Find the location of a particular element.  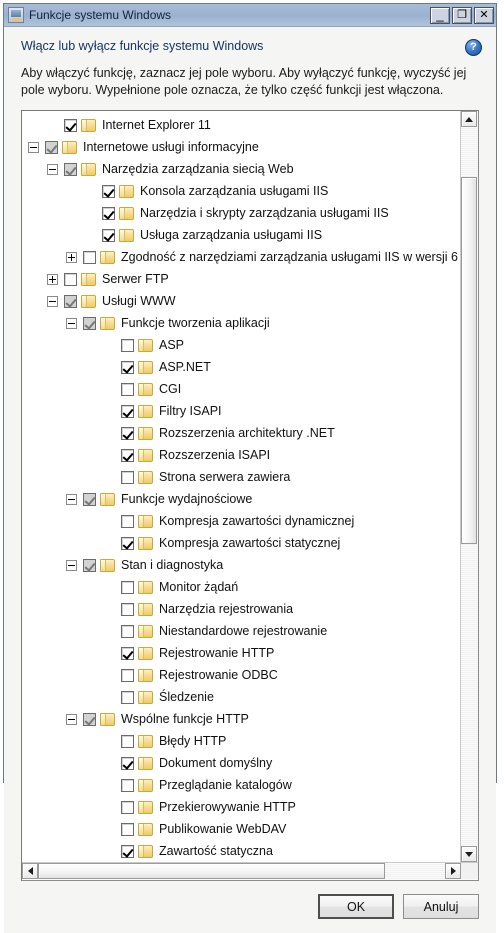

tree-item: Konsola zarządzania usługami IIS is located at coordinates (241, 191).